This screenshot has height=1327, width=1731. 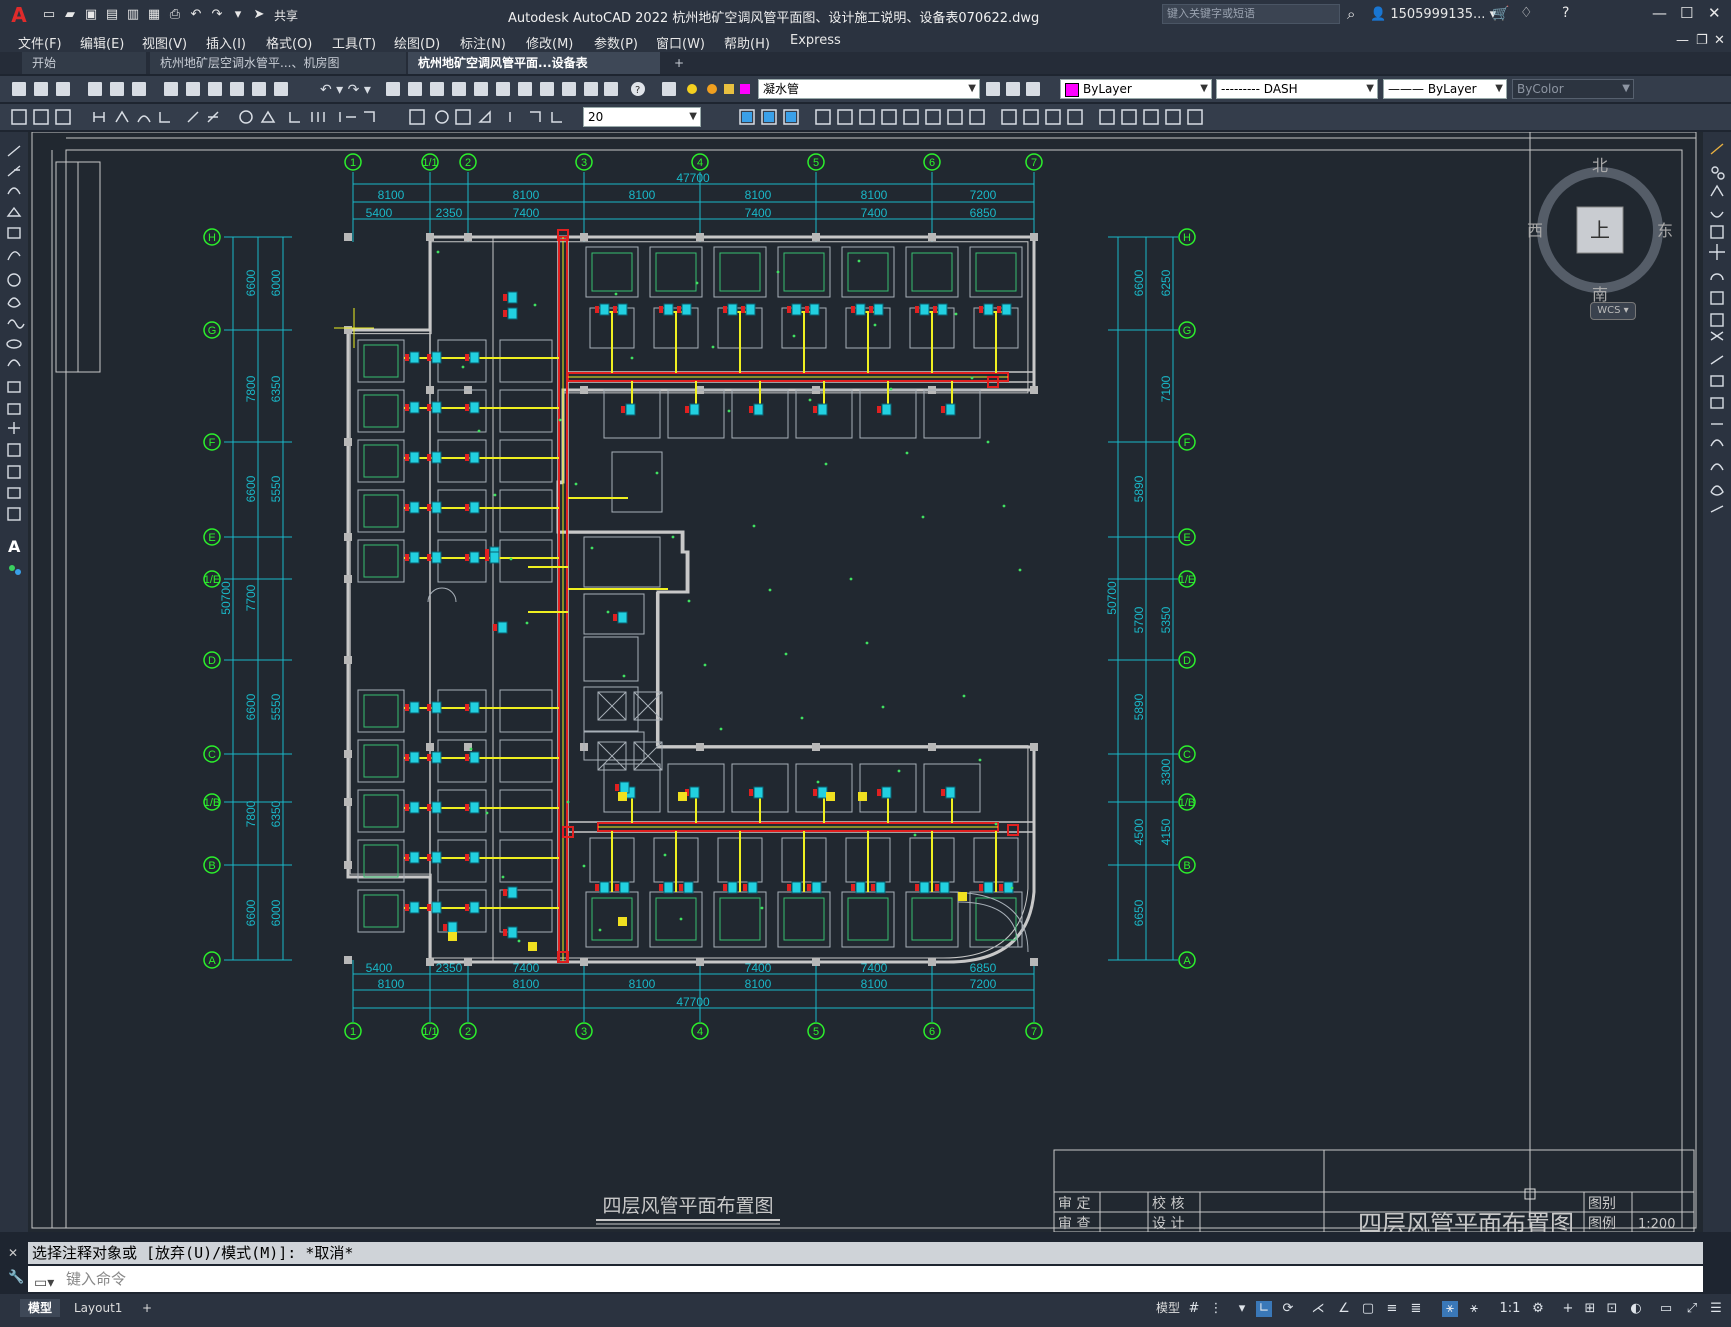 What do you see at coordinates (642, 117) in the screenshot?
I see `dim-scale-dropdown: 20 ▼` at bounding box center [642, 117].